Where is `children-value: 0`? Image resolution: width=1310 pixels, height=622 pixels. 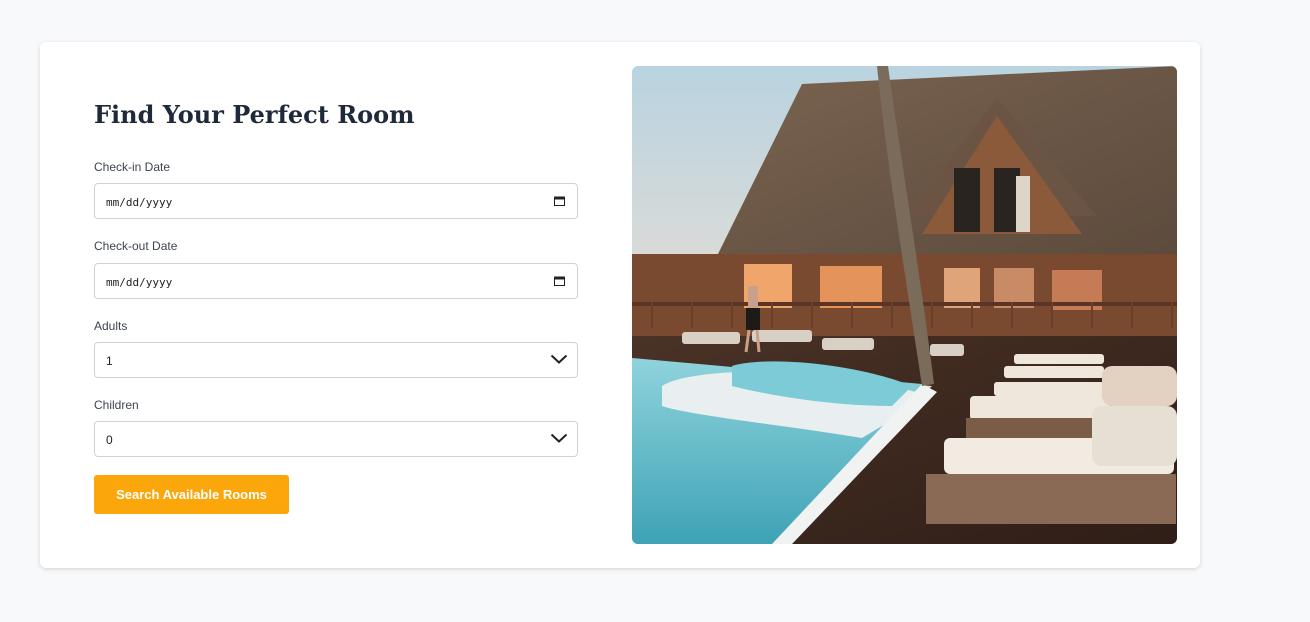 children-value: 0 is located at coordinates (109, 440).